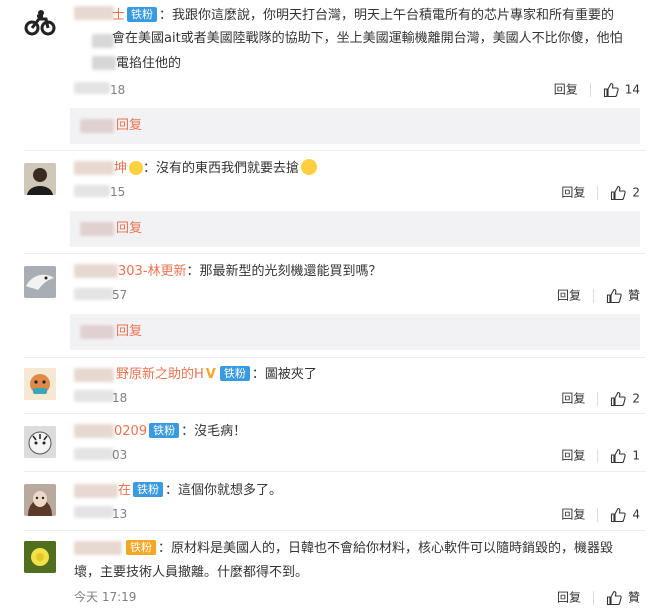  I want to click on comment-text-line: 303-林更新：那最新型的光刻機還能買到嗎？, so click(250, 271).